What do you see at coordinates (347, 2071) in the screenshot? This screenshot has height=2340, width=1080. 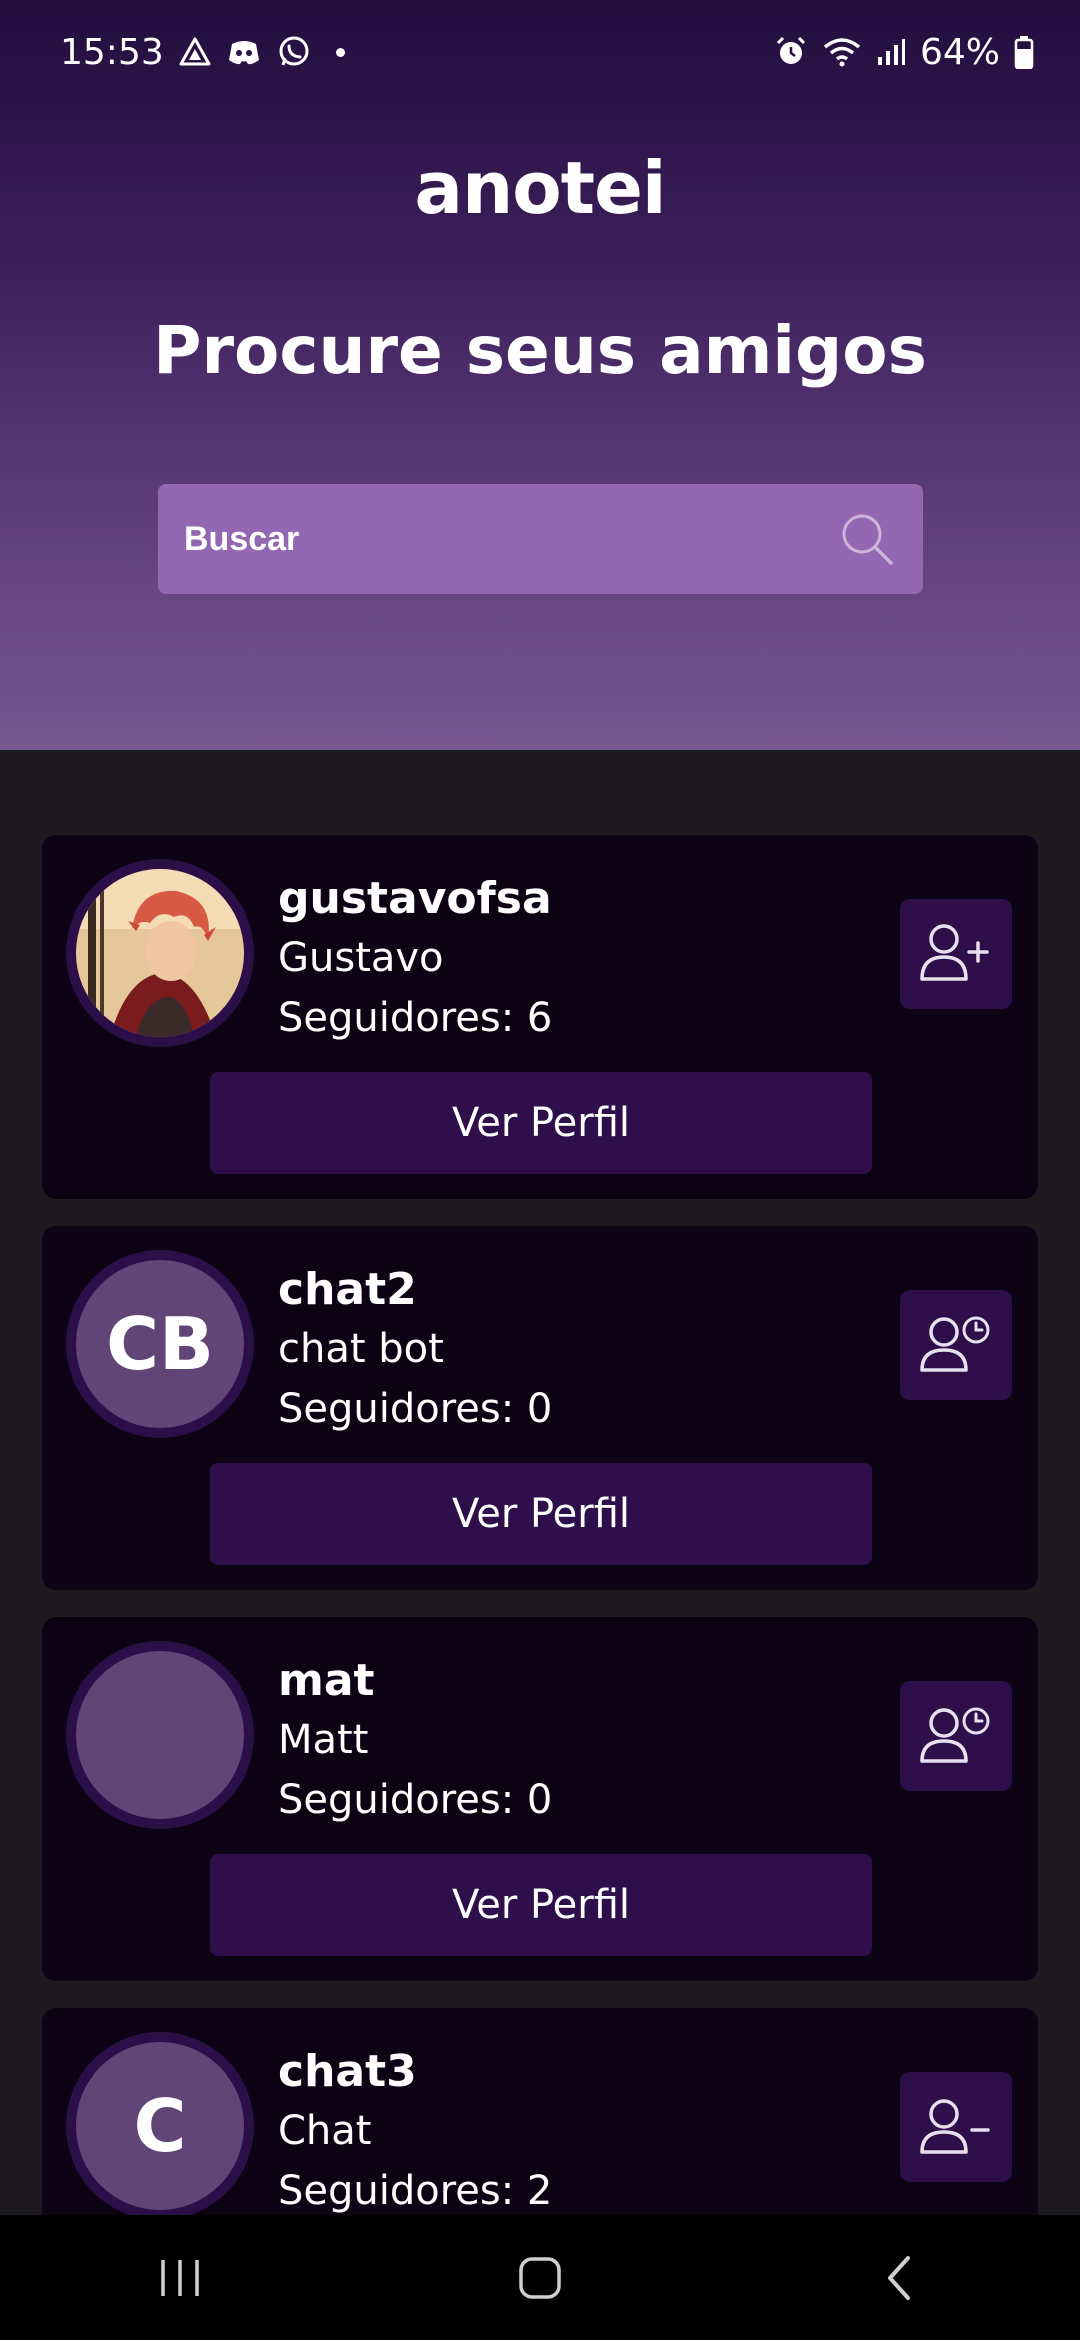 I see `username: chat3` at bounding box center [347, 2071].